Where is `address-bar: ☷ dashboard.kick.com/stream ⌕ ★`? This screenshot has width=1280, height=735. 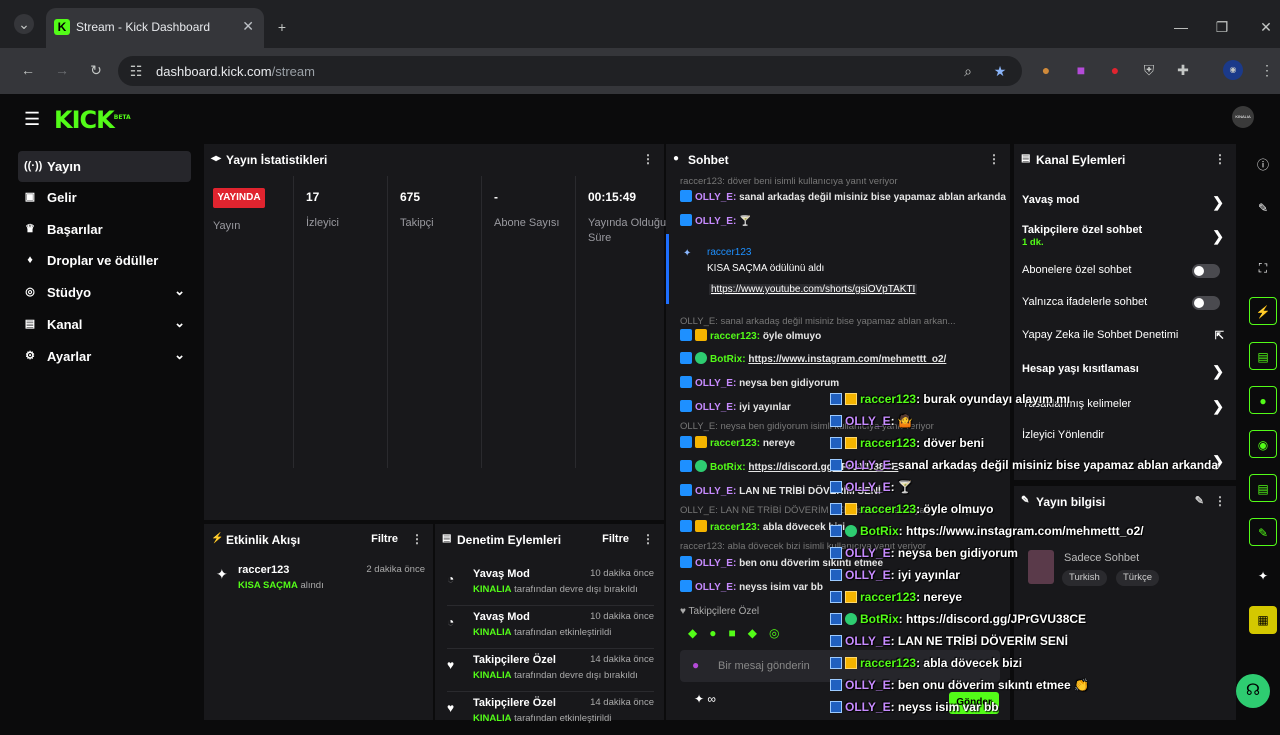
address-bar: ☷ dashboard.kick.com/stream ⌕ ★ is located at coordinates (570, 71).